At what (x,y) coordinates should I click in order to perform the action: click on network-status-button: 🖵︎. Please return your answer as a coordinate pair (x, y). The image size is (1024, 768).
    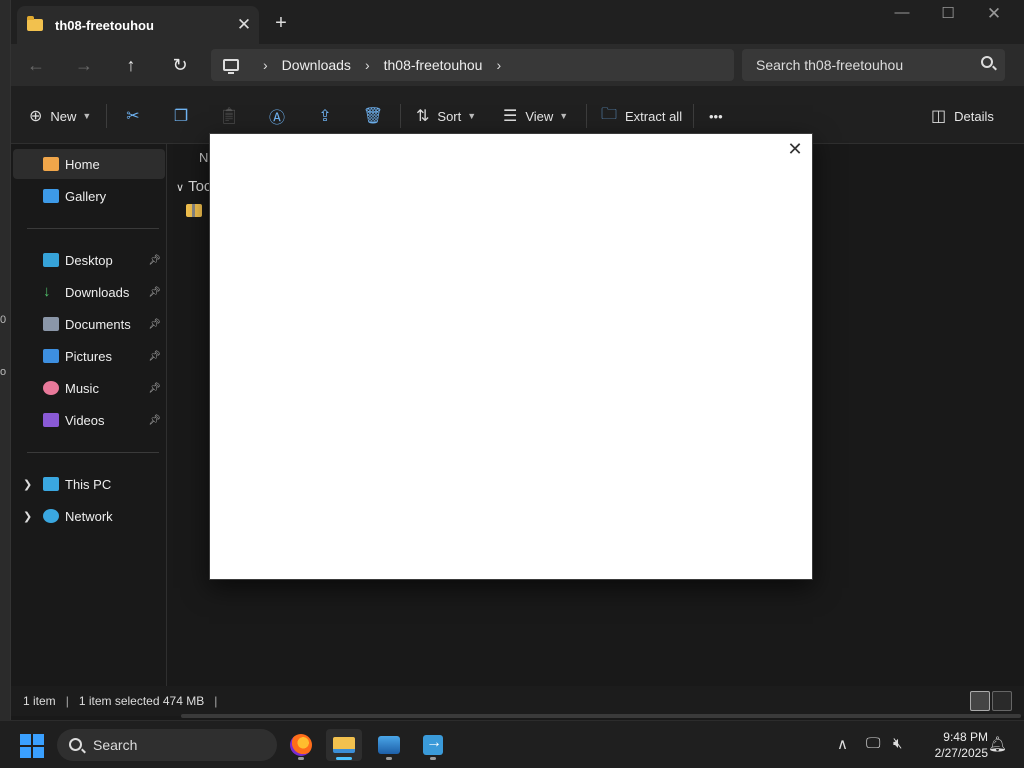
    Looking at the image, I should click on (873, 743).